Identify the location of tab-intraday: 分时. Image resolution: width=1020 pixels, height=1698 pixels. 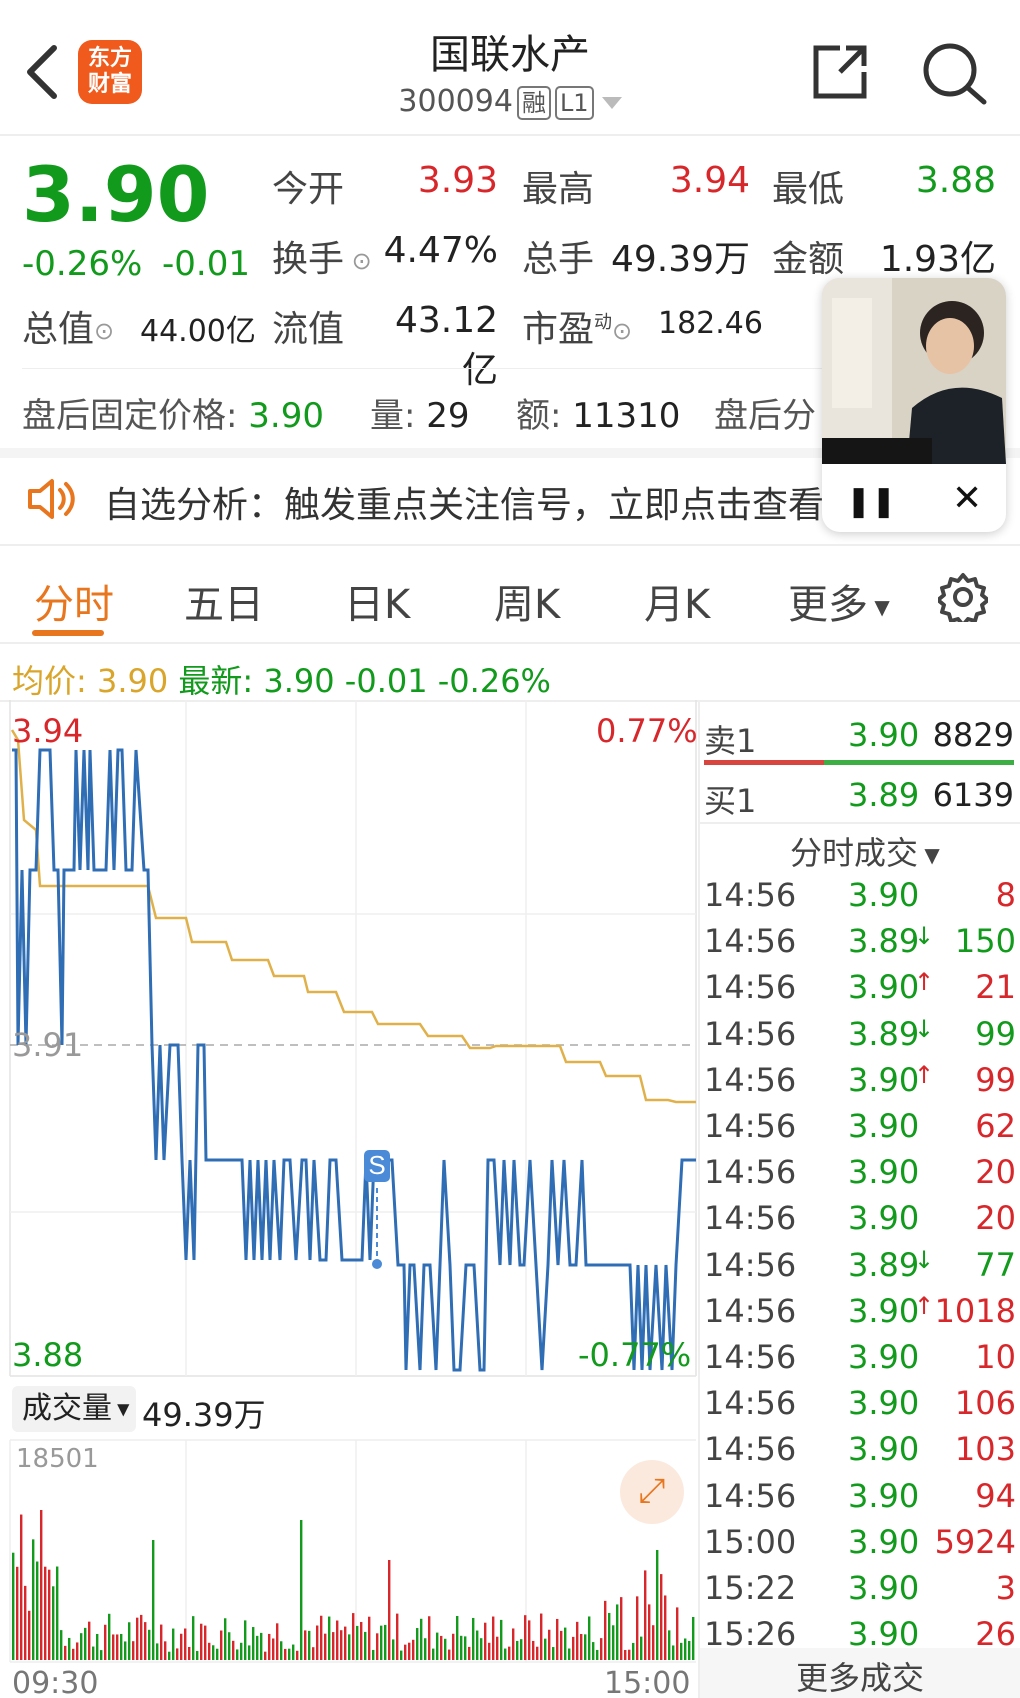
(74, 601).